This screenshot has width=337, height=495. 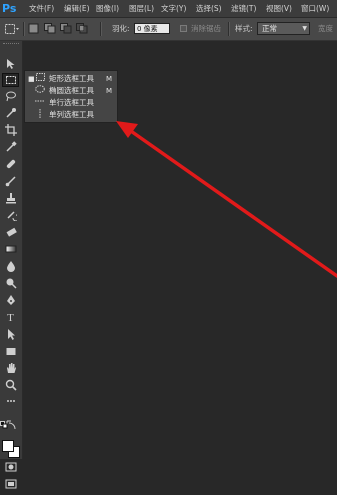 I want to click on screen-mode-icon, so click(x=10, y=485).